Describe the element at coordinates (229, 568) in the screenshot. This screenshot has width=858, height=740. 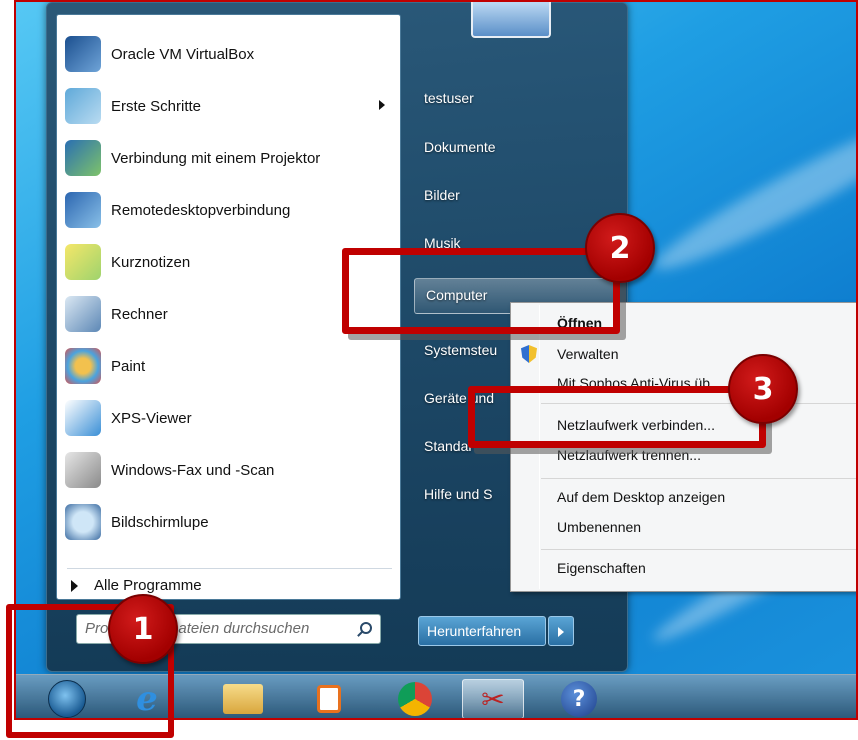
I see `divider` at that location.